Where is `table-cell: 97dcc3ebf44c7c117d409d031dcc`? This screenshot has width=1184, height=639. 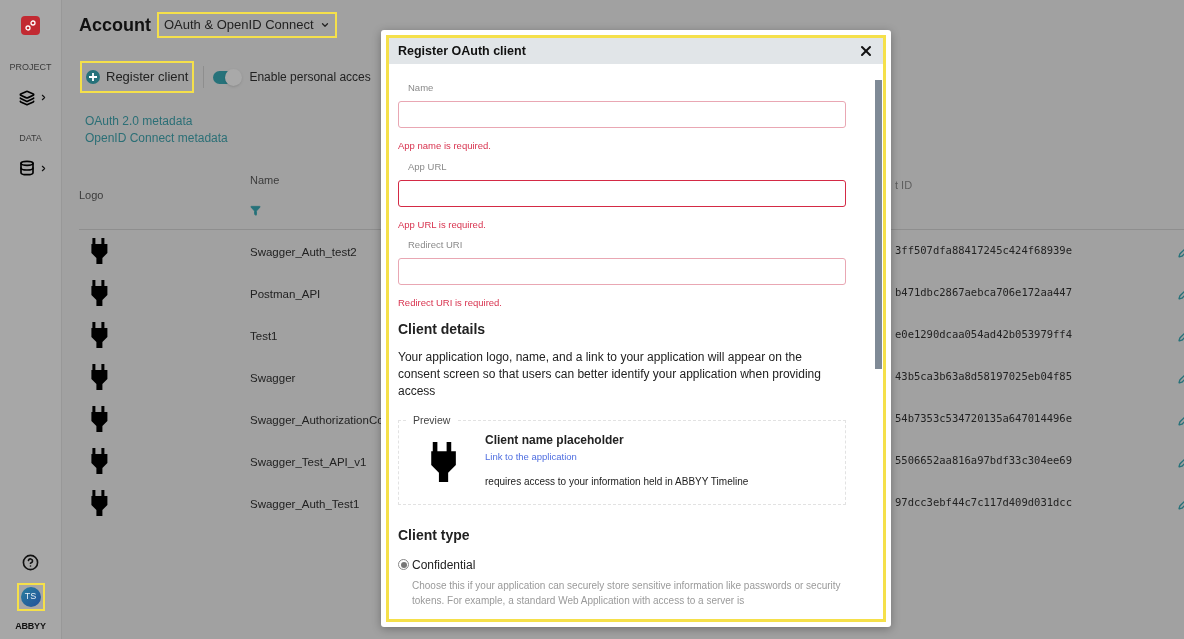
table-cell: 97dcc3ebf44c7c117d409d031dcc is located at coordinates (983, 503).